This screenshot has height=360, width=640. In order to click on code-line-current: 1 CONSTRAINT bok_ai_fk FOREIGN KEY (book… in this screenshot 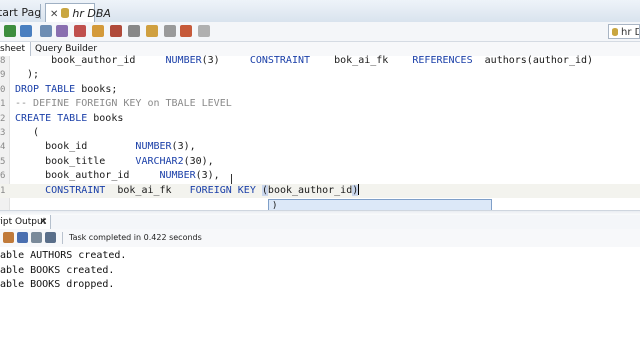, I will do `click(320, 190)`.